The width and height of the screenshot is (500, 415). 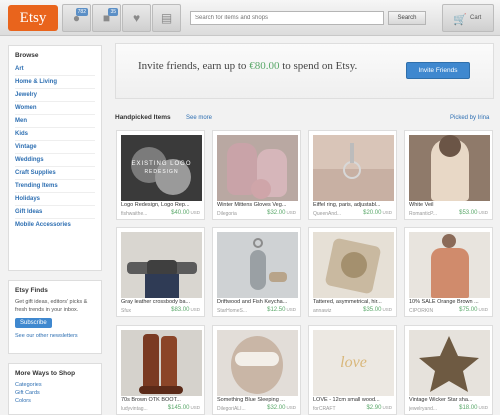 What do you see at coordinates (81, 12) in the screenshot?
I see `activity-badge: 782` at bounding box center [81, 12].